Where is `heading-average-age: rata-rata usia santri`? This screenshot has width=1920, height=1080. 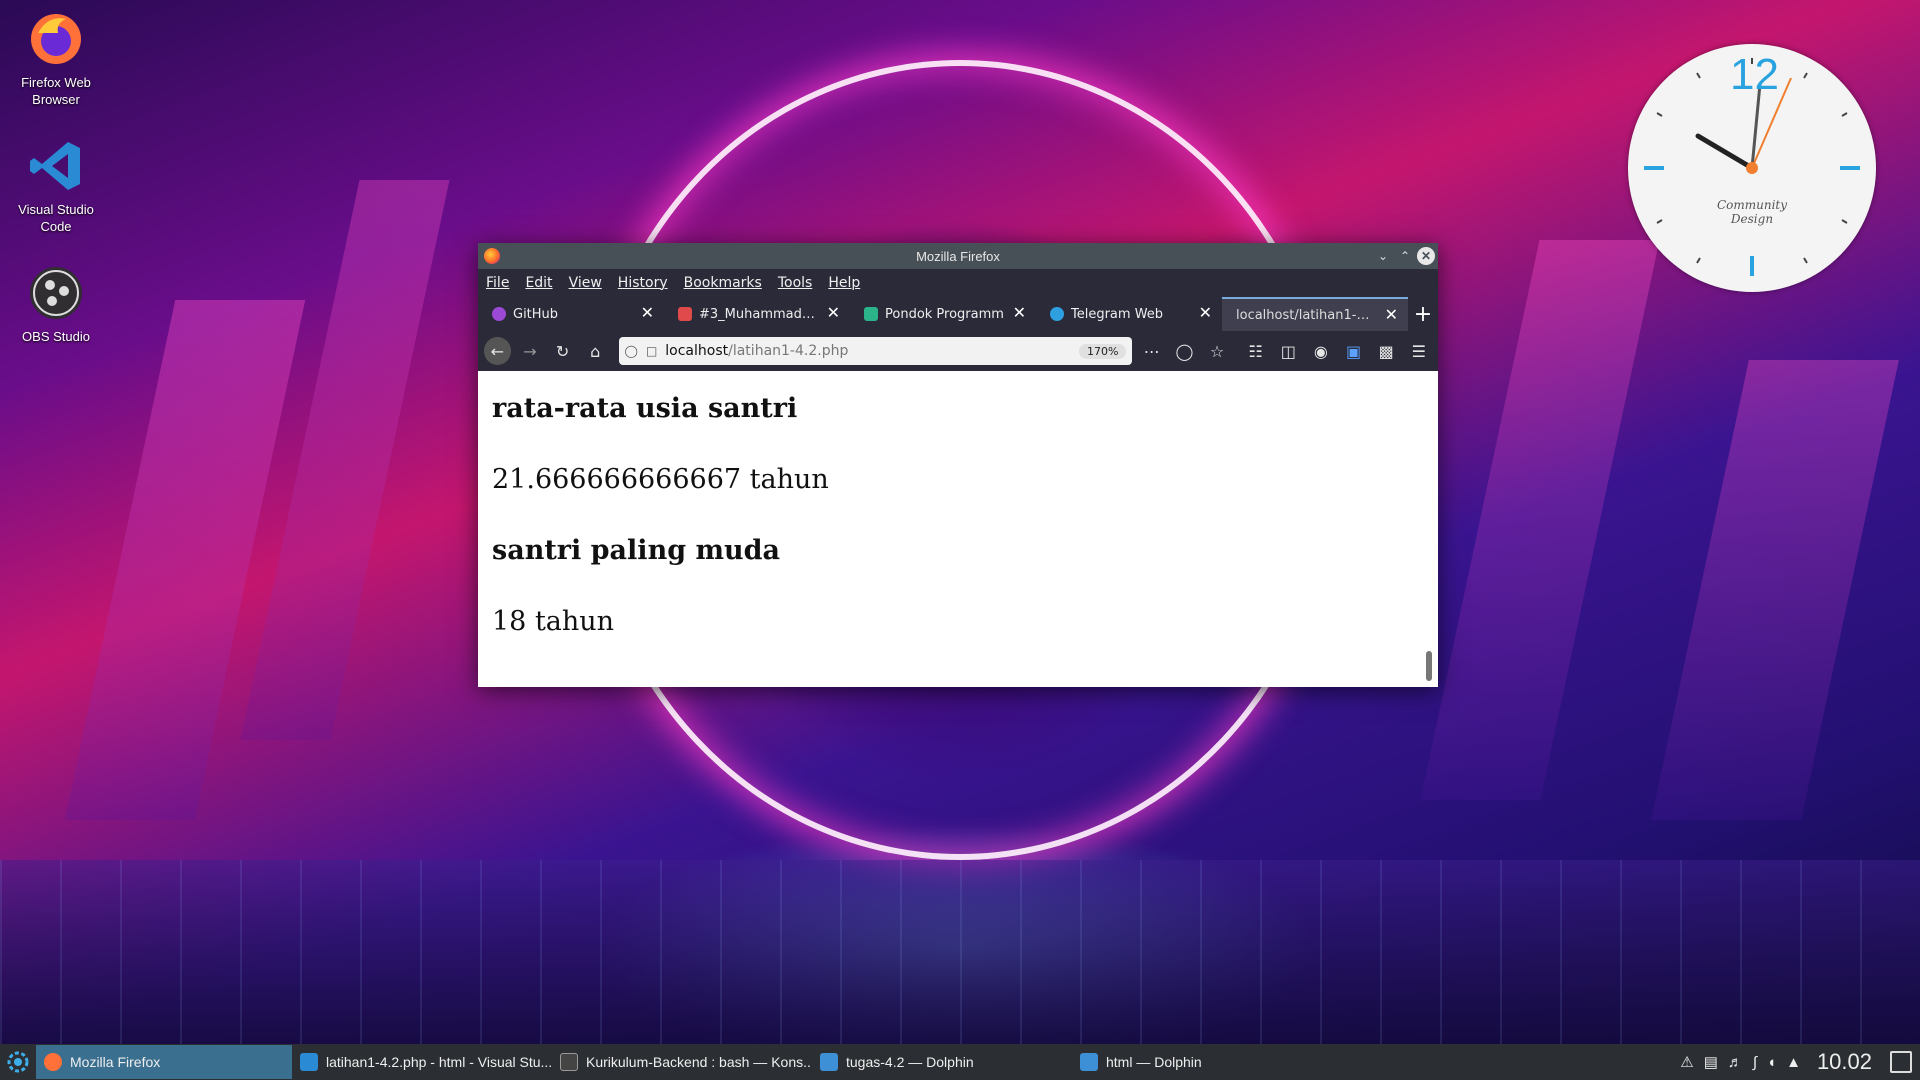
heading-average-age: rata-rata usia santri is located at coordinates (645, 408).